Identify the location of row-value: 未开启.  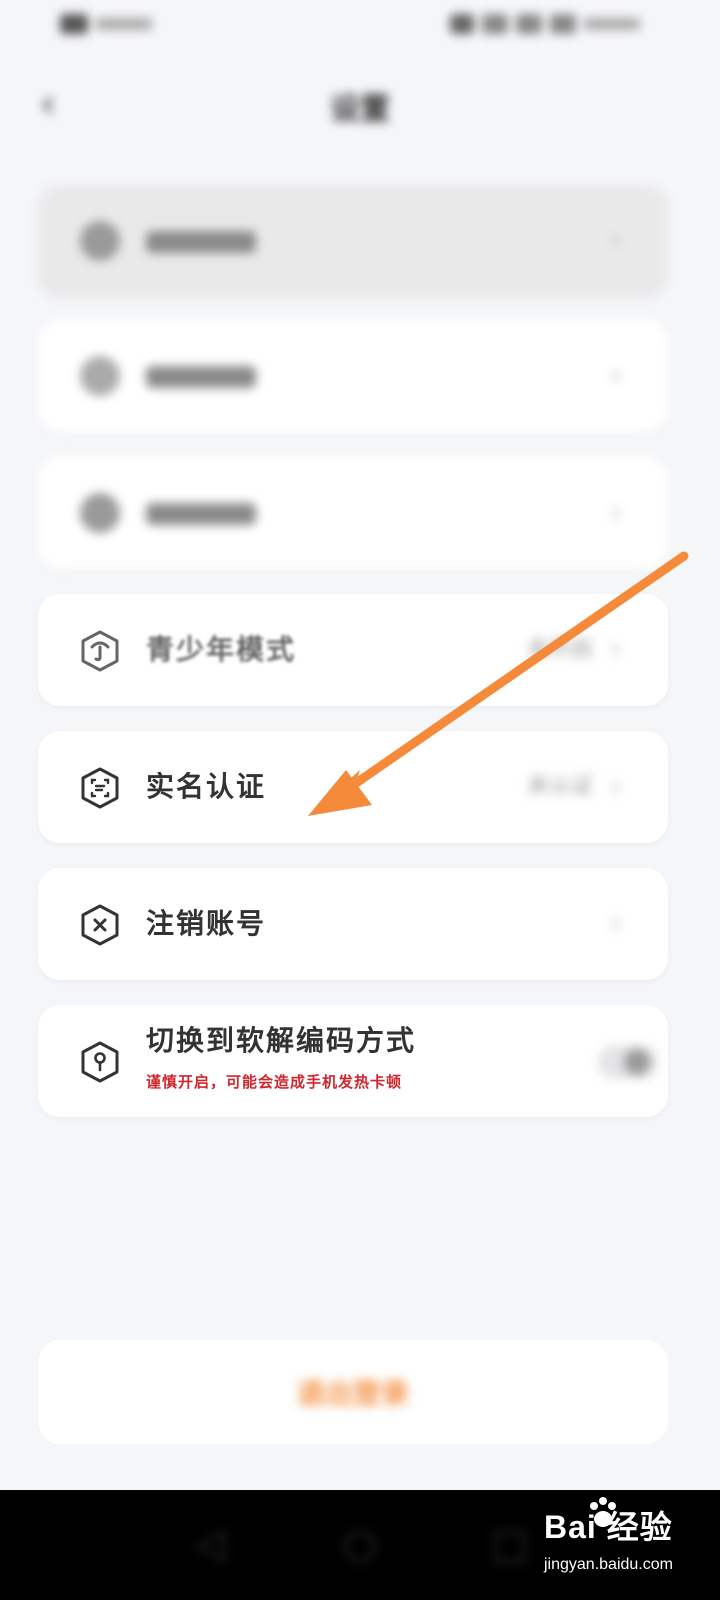
(559, 649).